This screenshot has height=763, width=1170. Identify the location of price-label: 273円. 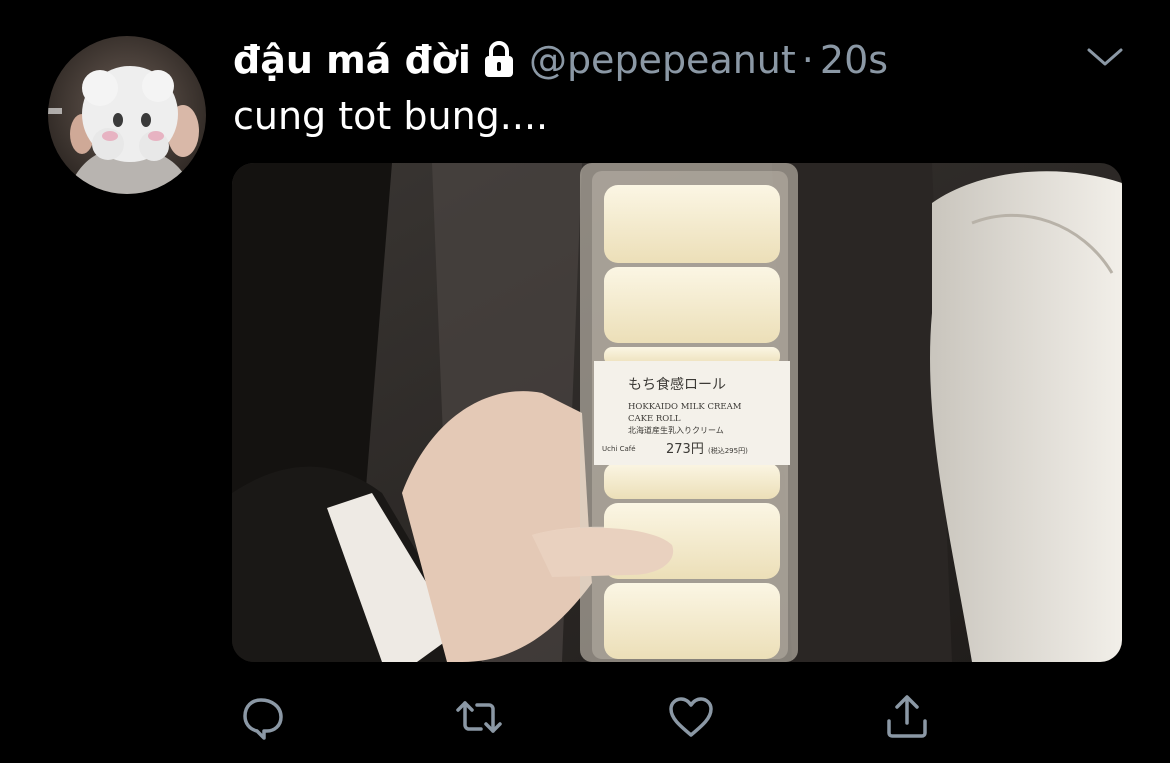
(685, 449).